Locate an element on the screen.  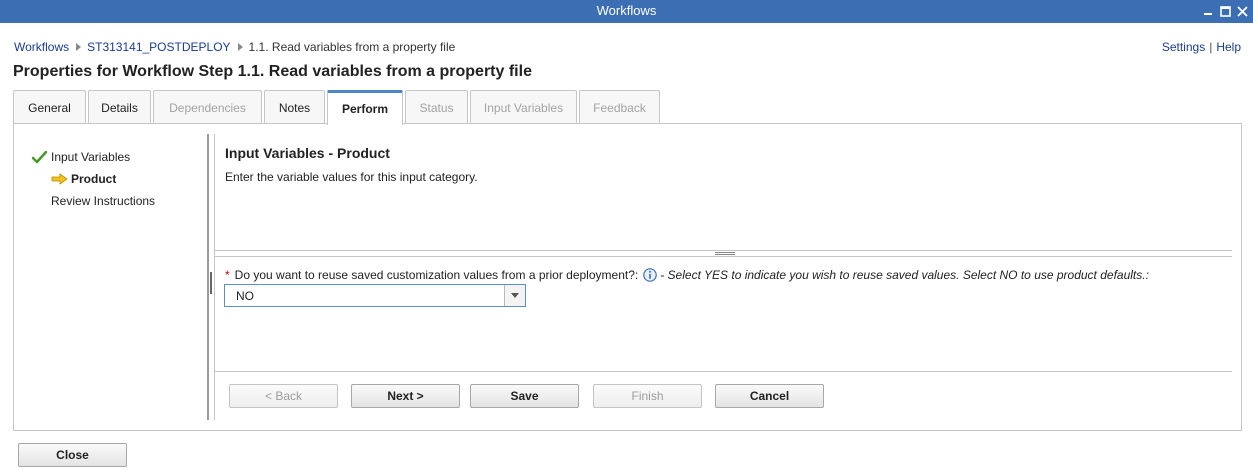
step-input-variables: Input Variables is located at coordinates (92, 157).